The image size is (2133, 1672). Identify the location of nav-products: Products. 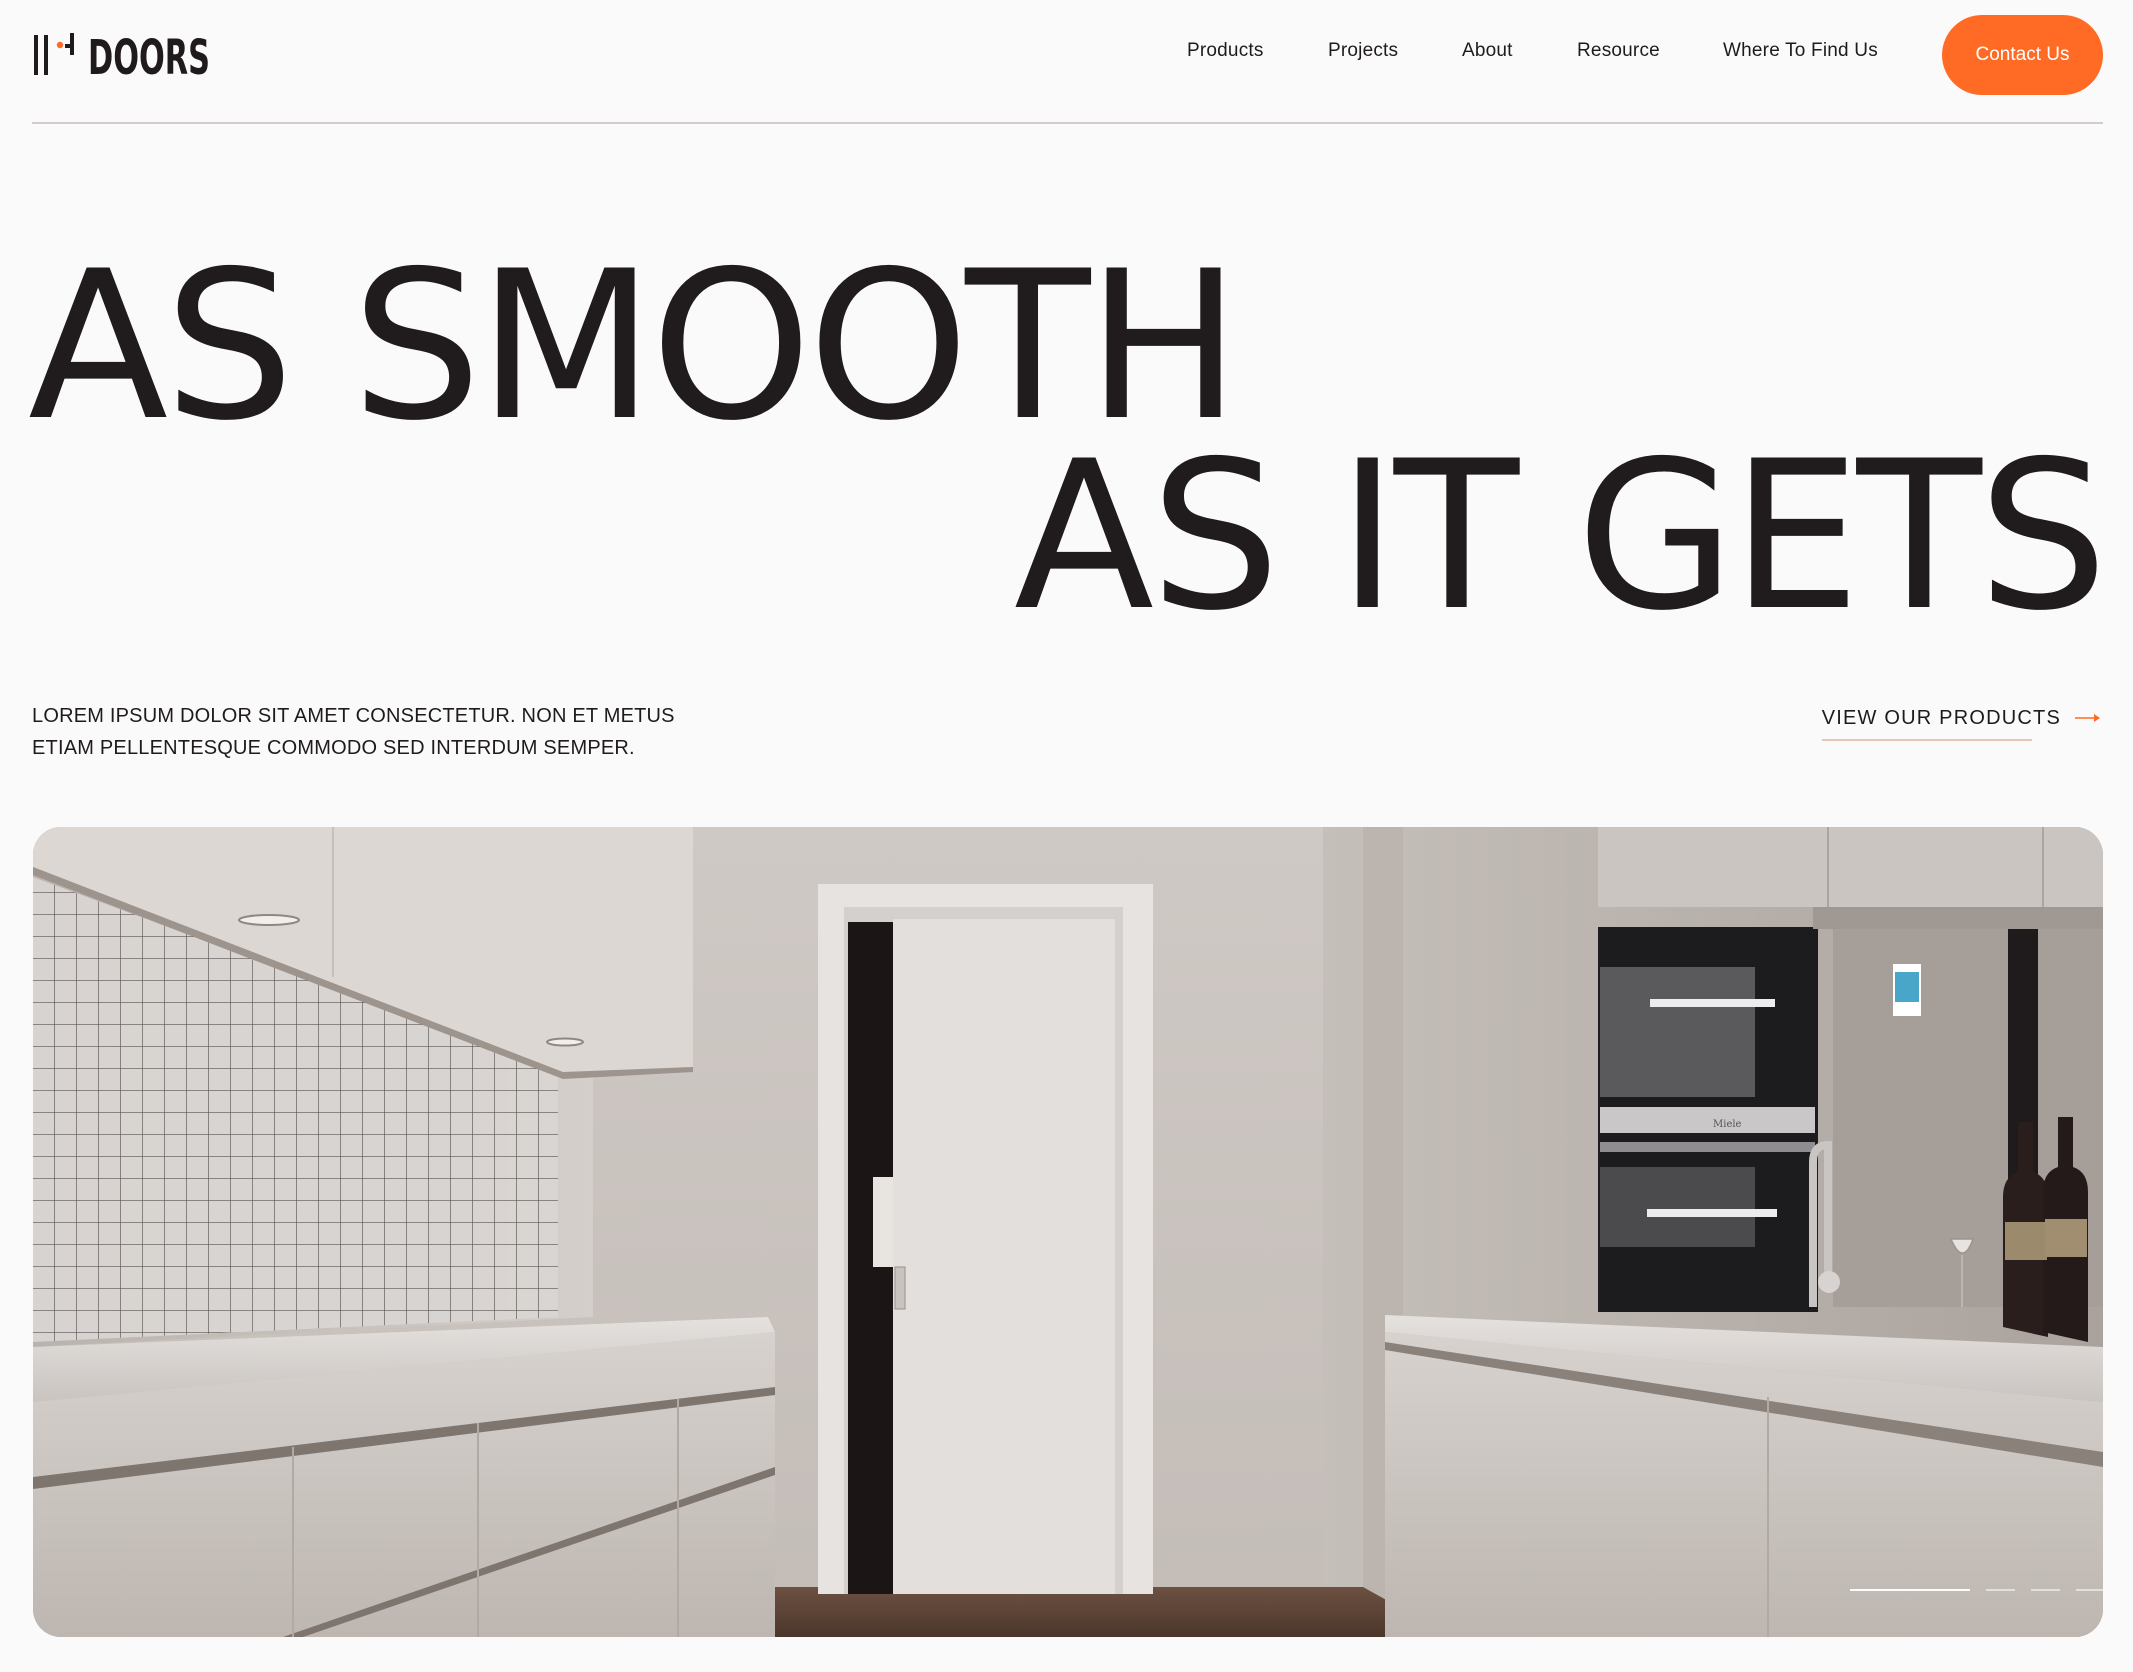
(1225, 51).